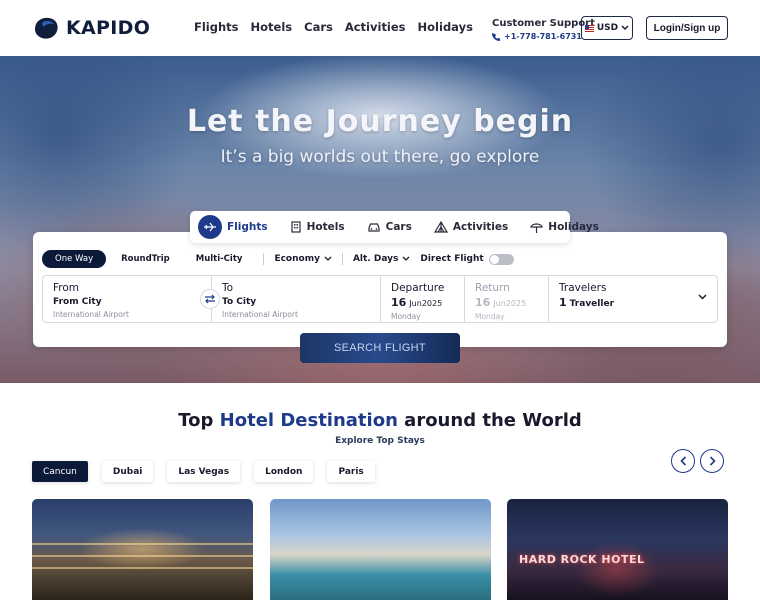 This screenshot has width=760, height=600. What do you see at coordinates (496, 36) in the screenshot?
I see `phone-icon` at bounding box center [496, 36].